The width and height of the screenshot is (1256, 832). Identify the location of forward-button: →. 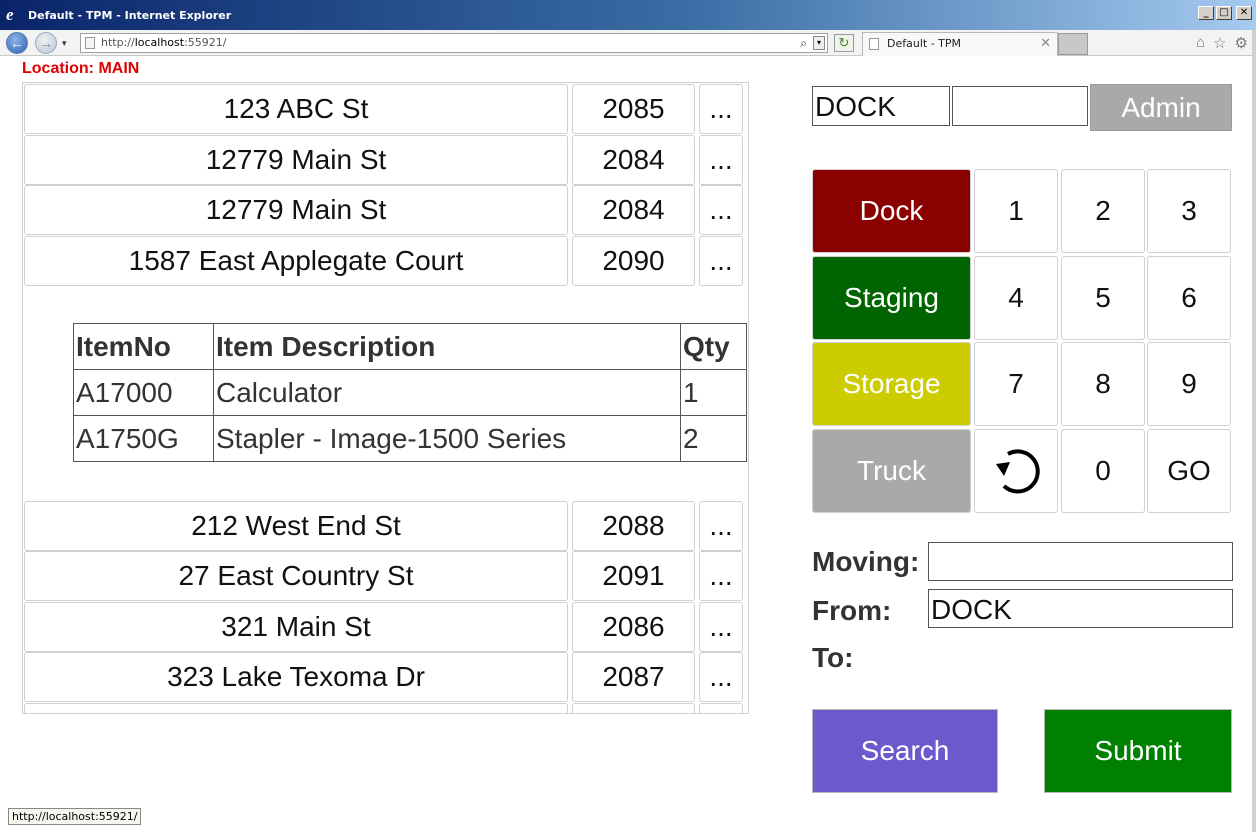
(46, 43).